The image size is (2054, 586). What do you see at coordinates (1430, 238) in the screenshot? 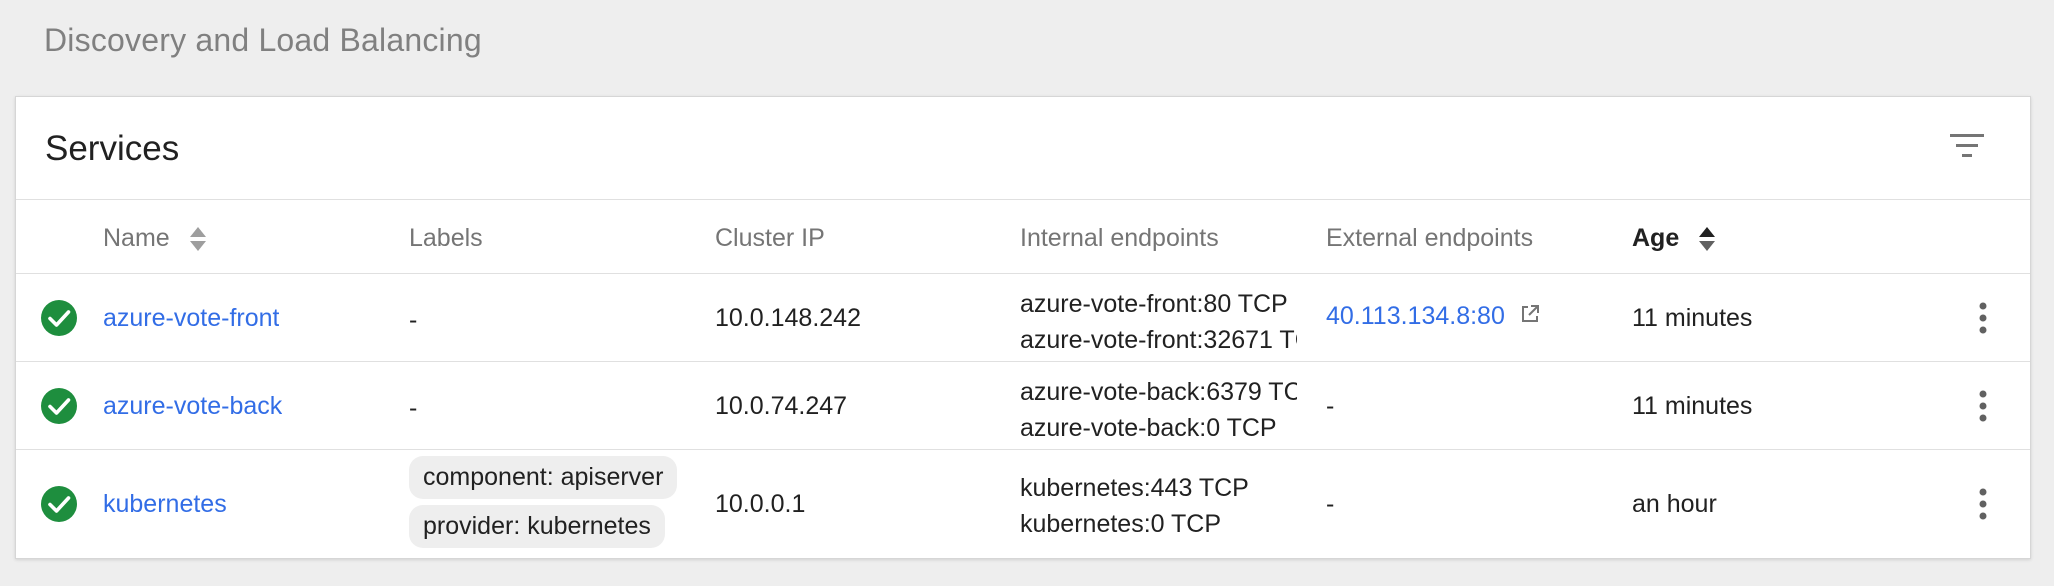
I see `column-header-external-endpoints: External endpoints` at bounding box center [1430, 238].